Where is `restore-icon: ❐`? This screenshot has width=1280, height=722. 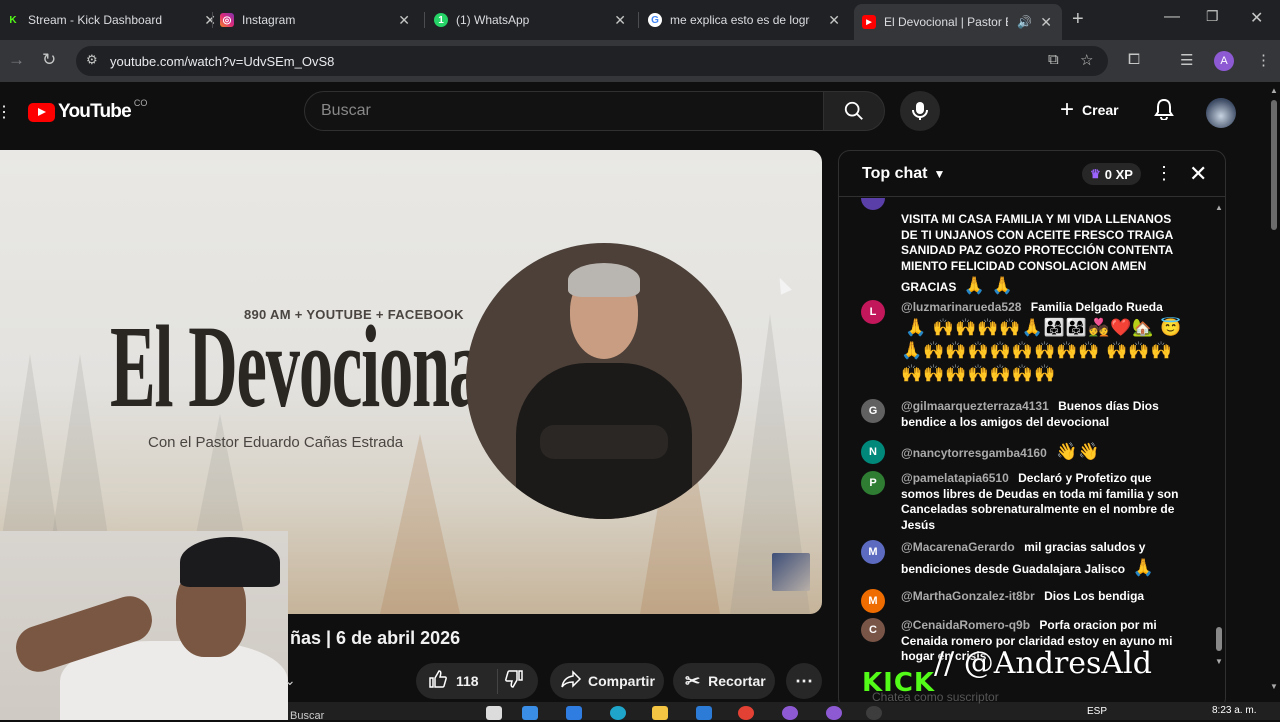
restore-icon: ❐ is located at coordinates (1212, 16).